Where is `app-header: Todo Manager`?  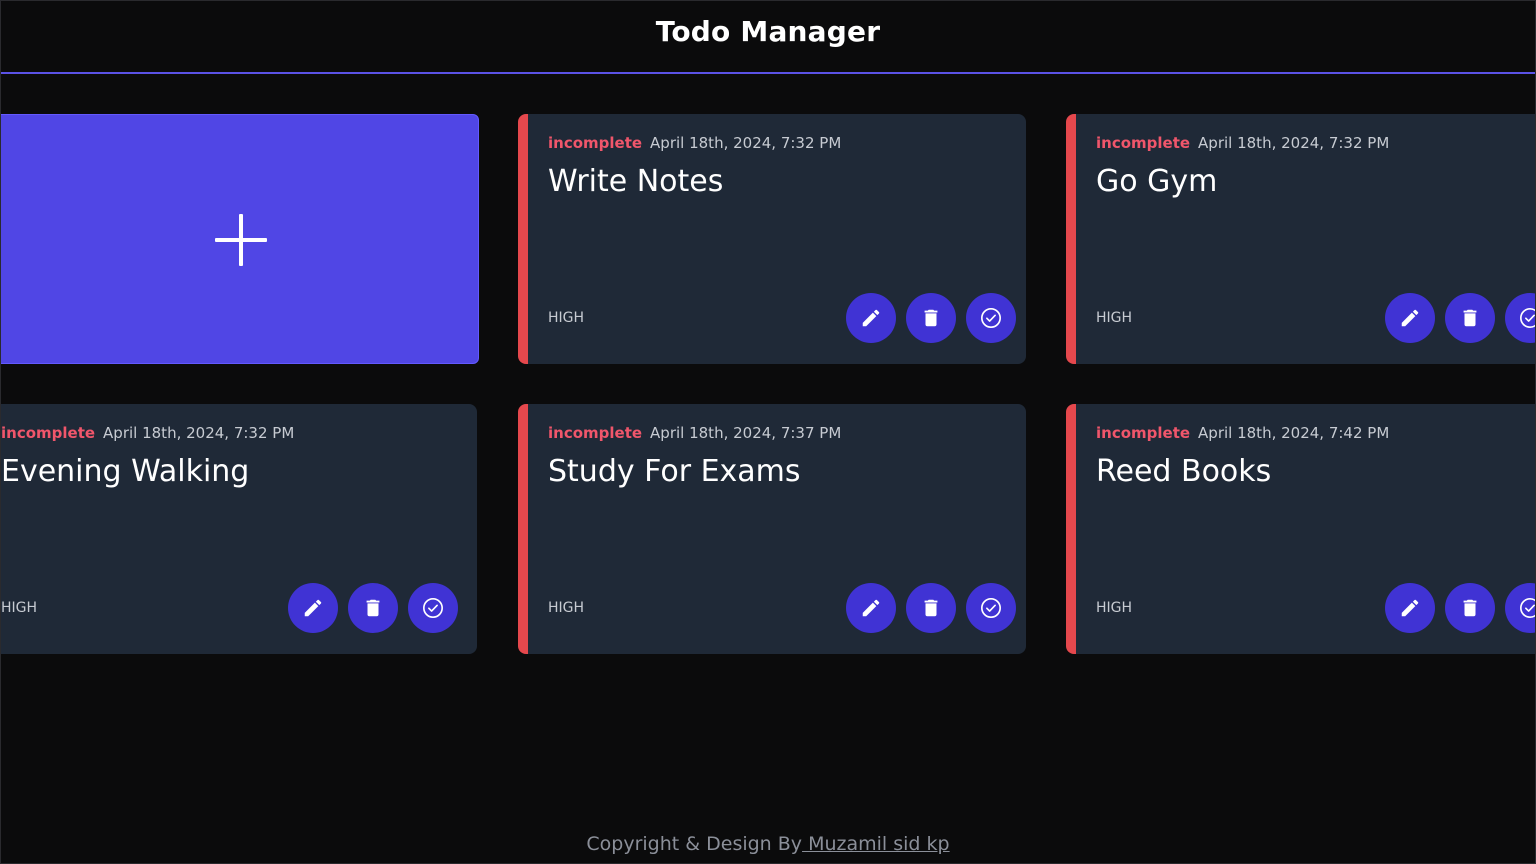
app-header: Todo Manager is located at coordinates (768, 37).